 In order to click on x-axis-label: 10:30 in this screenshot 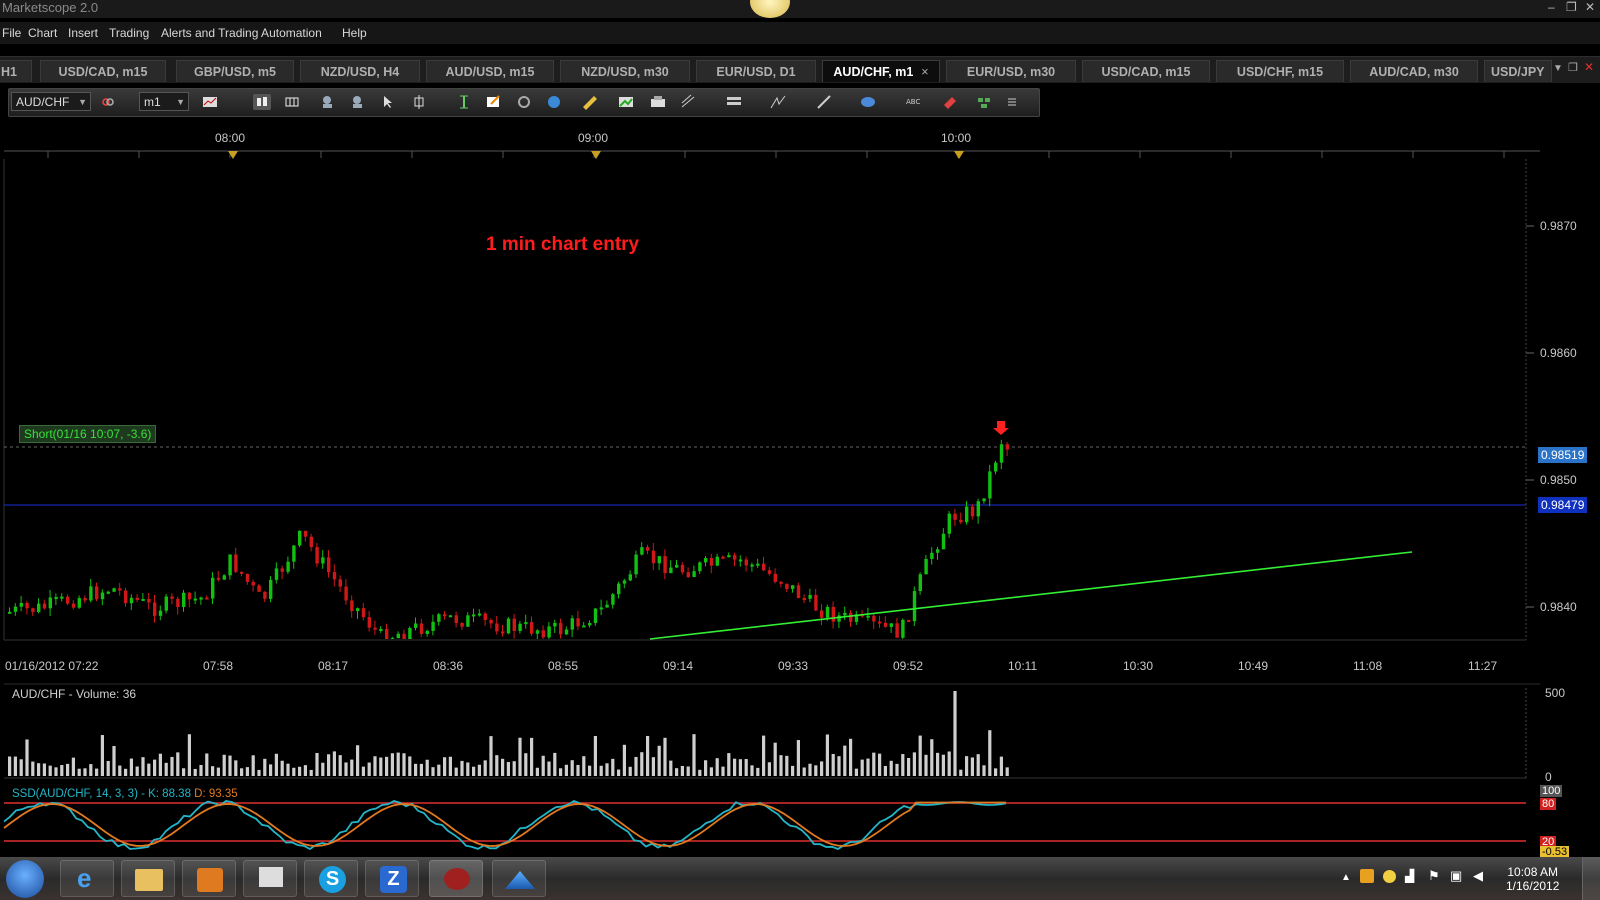, I will do `click(1138, 666)`.